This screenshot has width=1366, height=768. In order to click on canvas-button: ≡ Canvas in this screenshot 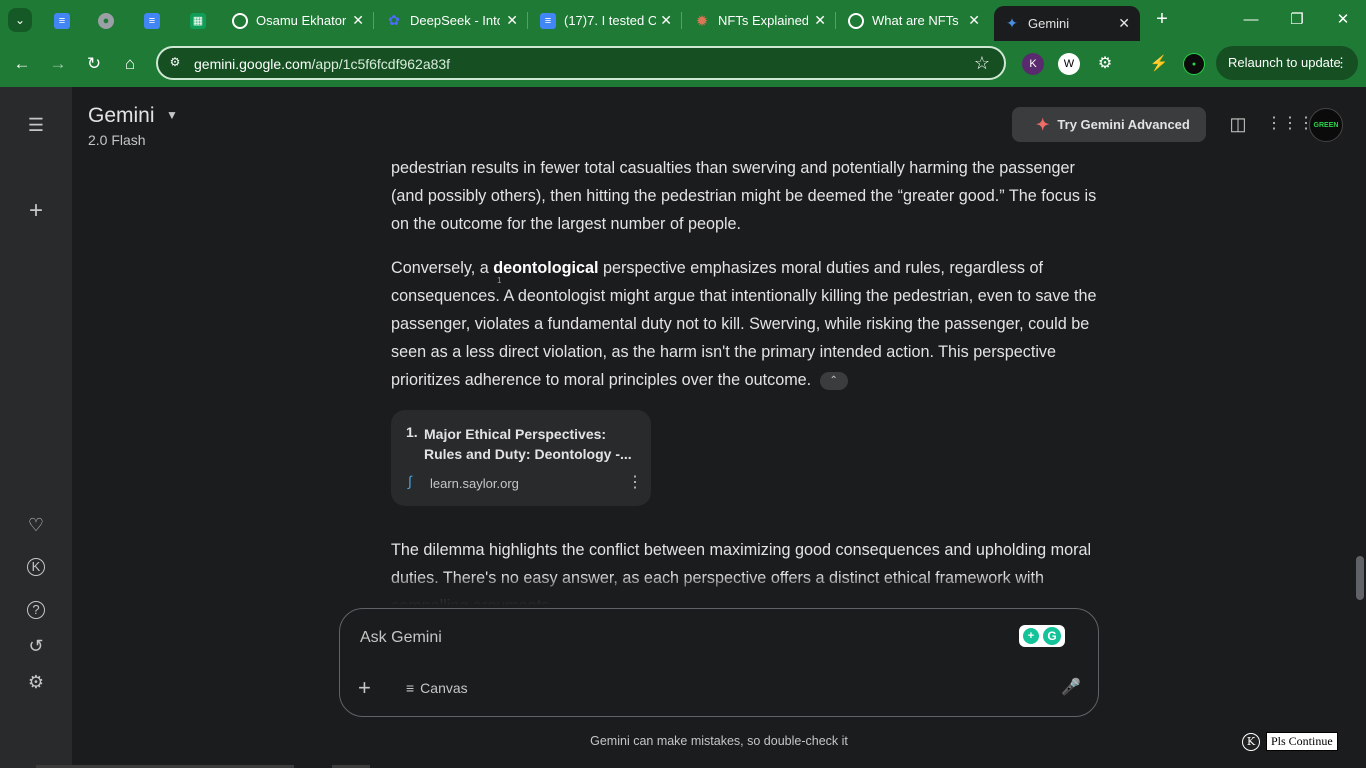, I will do `click(437, 688)`.